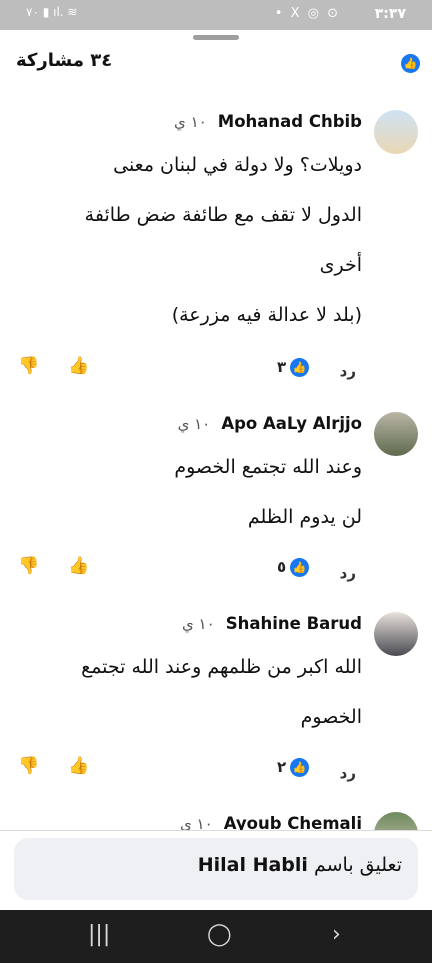 The height and width of the screenshot is (963, 432). I want to click on comment-line: لن يدوم الظلم, so click(304, 517).